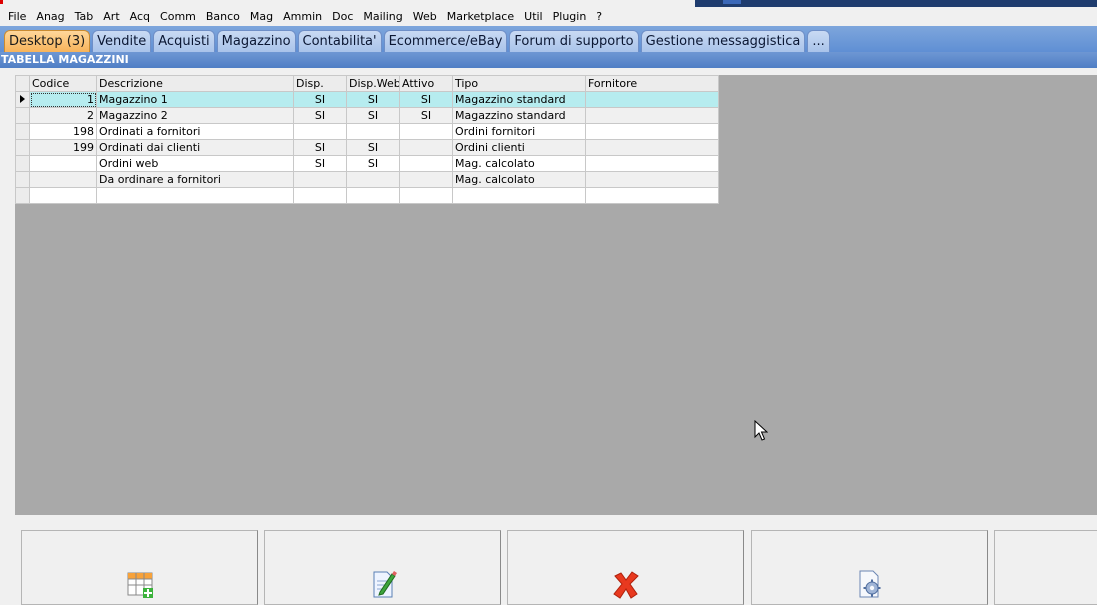 Image resolution: width=1097 pixels, height=605 pixels. Describe the element at coordinates (261, 16) in the screenshot. I see `menu-mag: Mag` at that location.